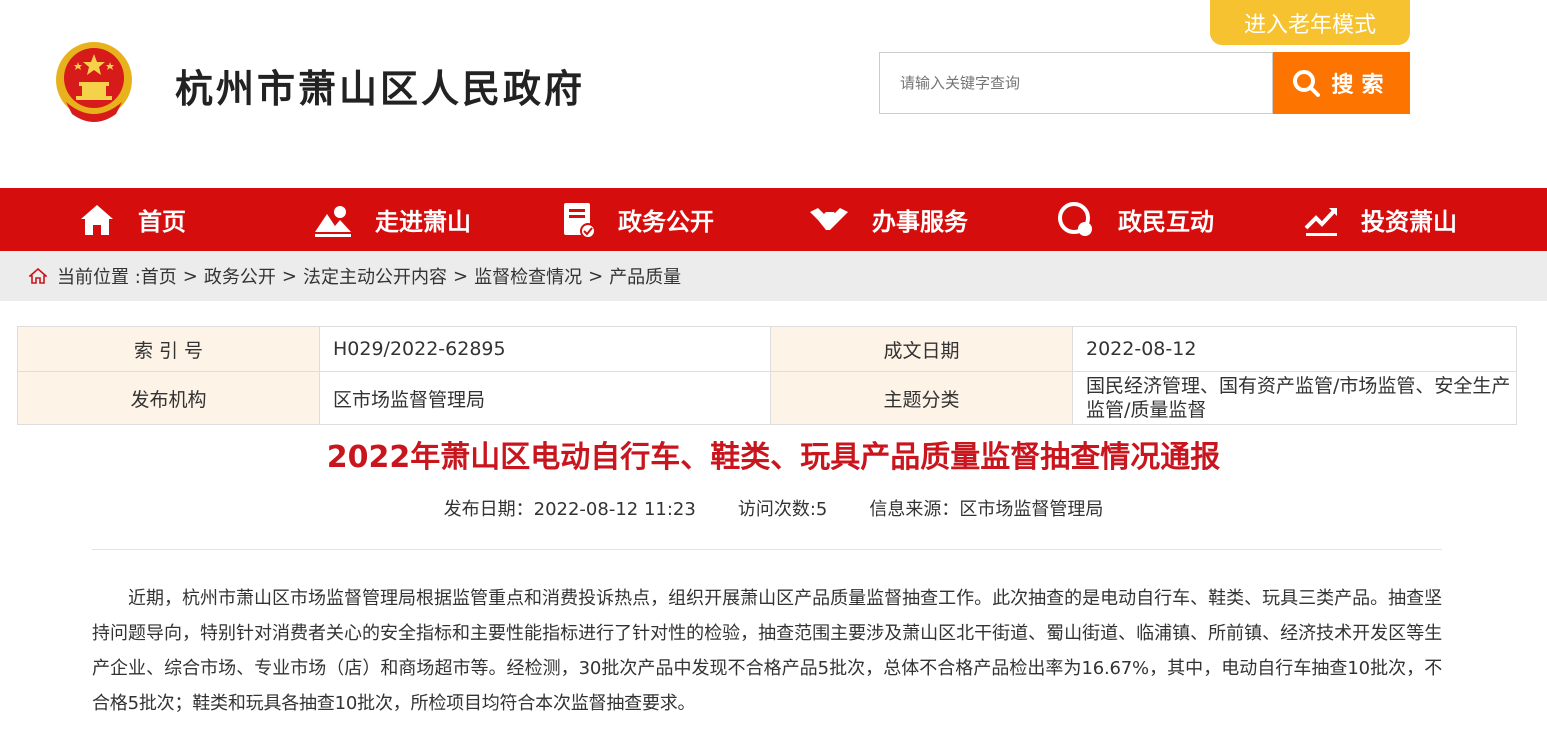 This screenshot has width=1547, height=729. I want to click on date-label: 成文日期, so click(921, 349).